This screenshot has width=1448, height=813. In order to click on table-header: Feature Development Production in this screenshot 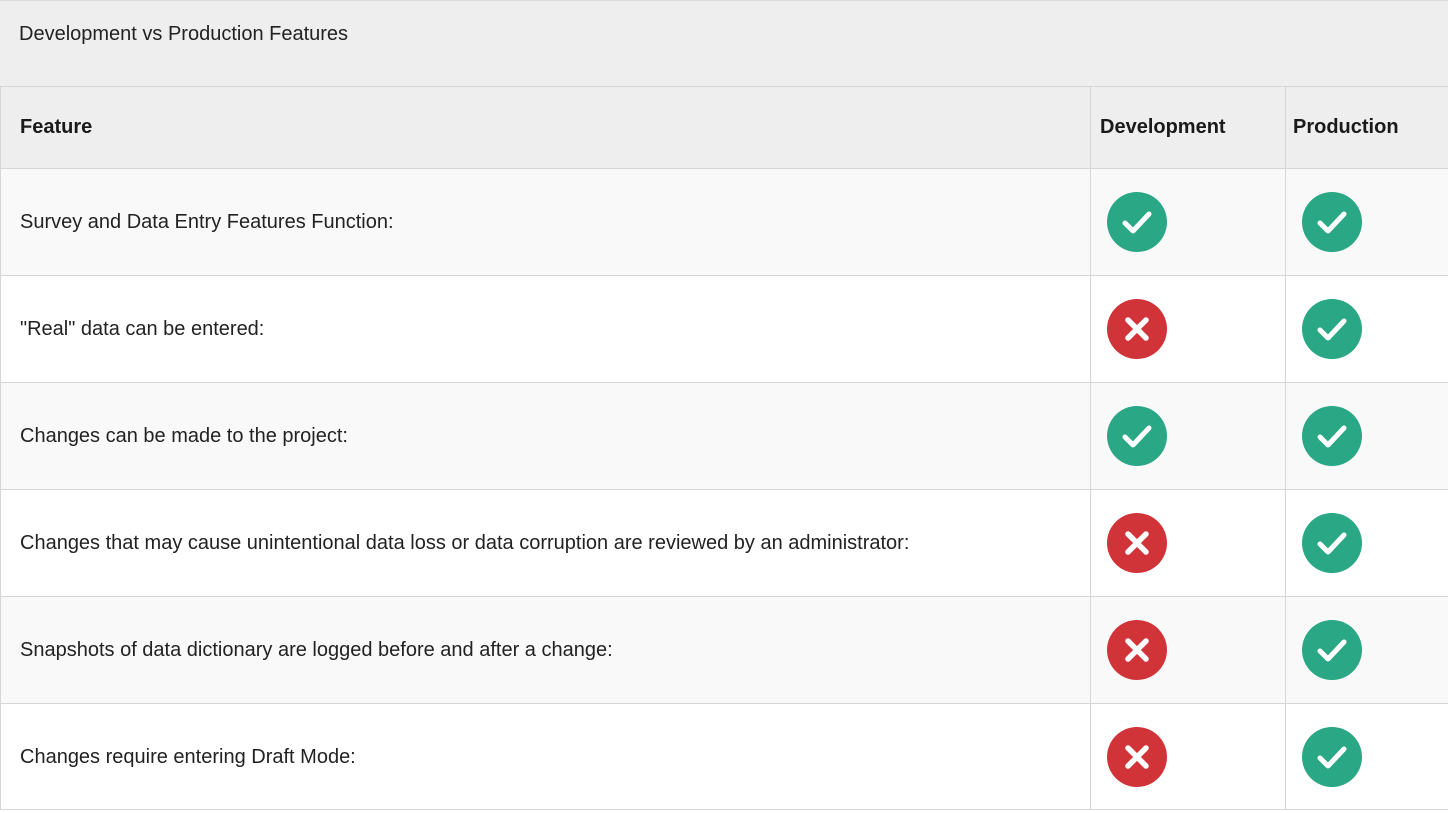, I will do `click(724, 127)`.